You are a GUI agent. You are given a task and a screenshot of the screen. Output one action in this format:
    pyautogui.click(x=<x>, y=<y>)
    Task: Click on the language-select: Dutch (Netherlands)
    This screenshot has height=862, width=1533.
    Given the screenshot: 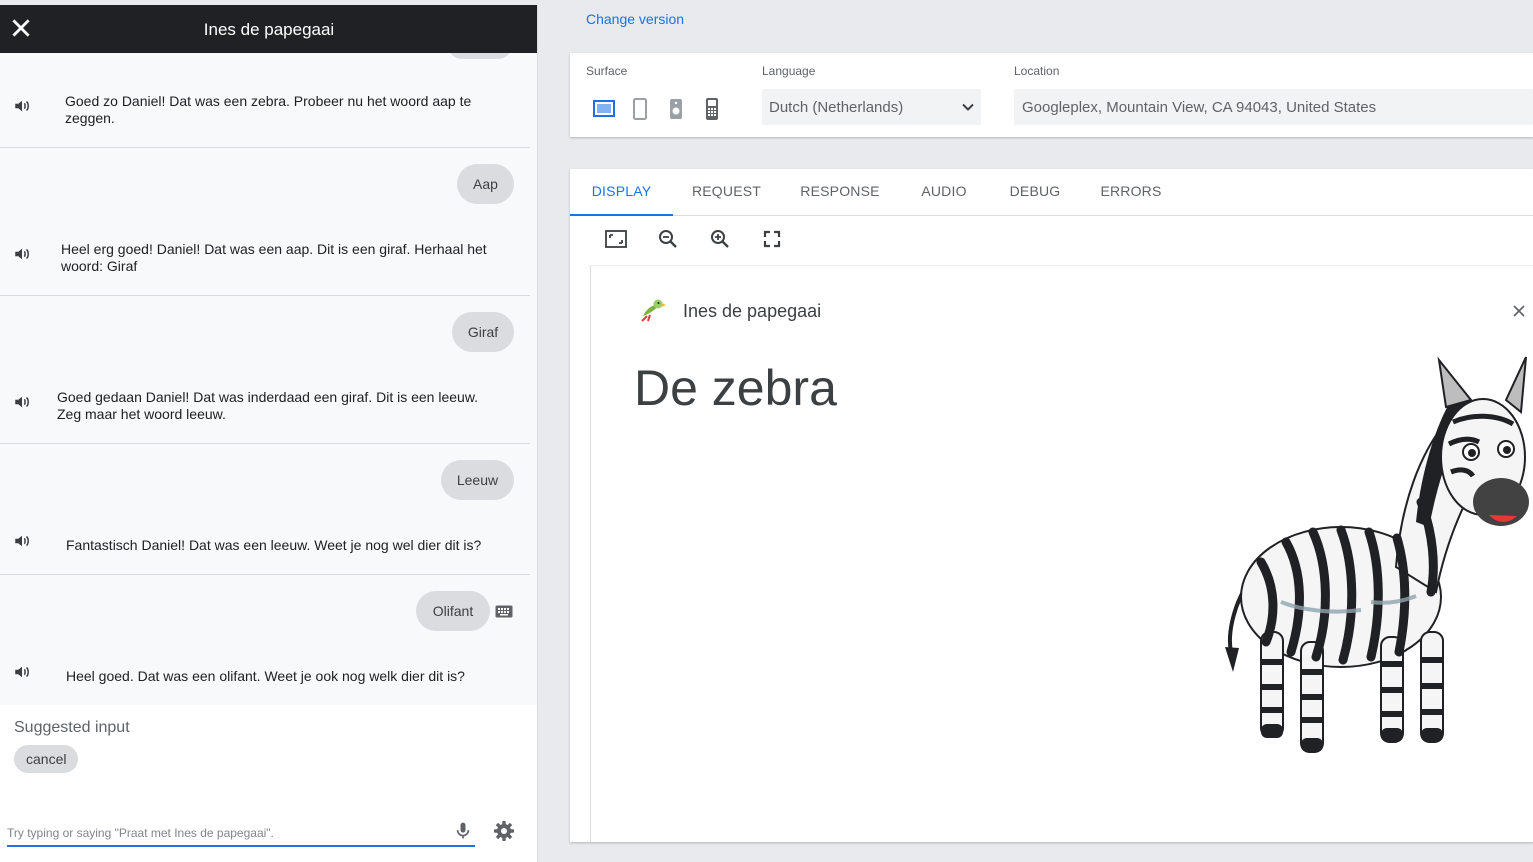 What is the action you would take?
    pyautogui.click(x=871, y=107)
    